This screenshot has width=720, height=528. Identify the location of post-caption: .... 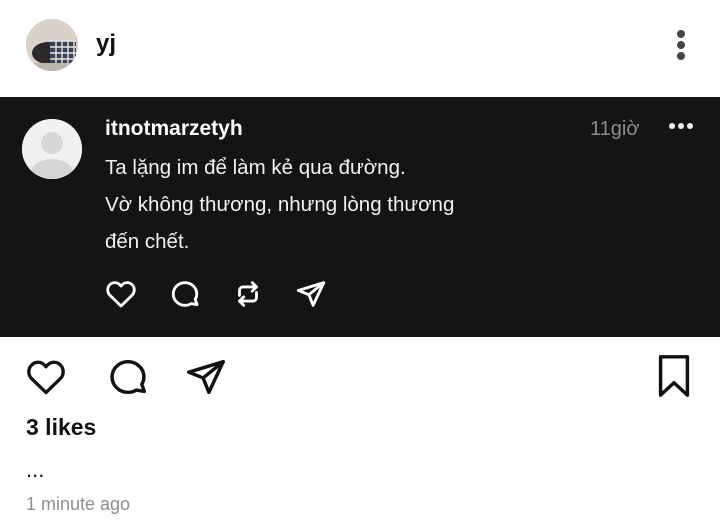
(35, 469).